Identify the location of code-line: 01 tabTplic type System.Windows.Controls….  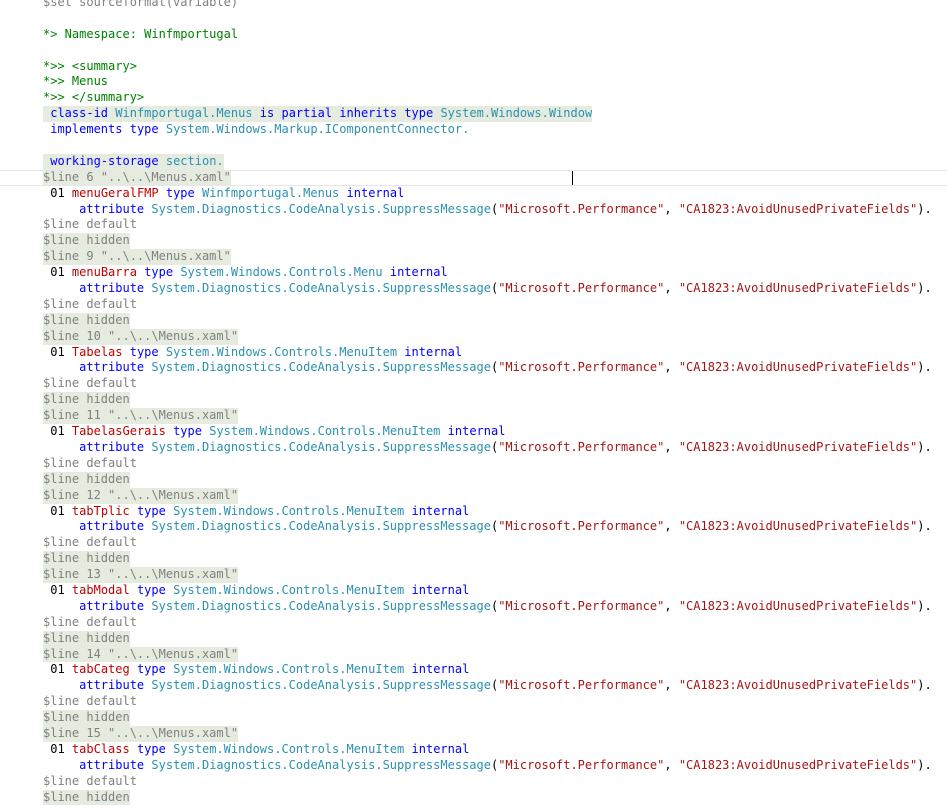
(473, 512).